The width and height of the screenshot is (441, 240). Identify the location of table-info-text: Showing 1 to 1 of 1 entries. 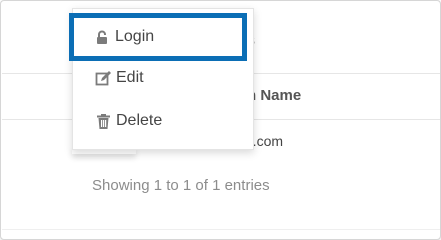
(181, 185).